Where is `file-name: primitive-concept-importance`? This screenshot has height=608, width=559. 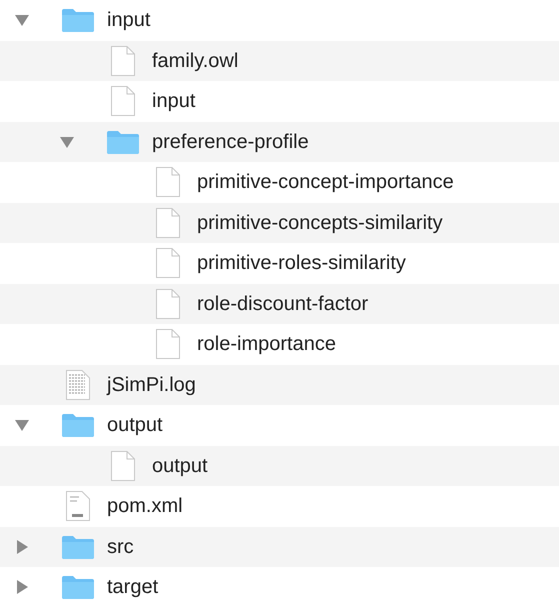
file-name: primitive-concept-importance is located at coordinates (325, 183).